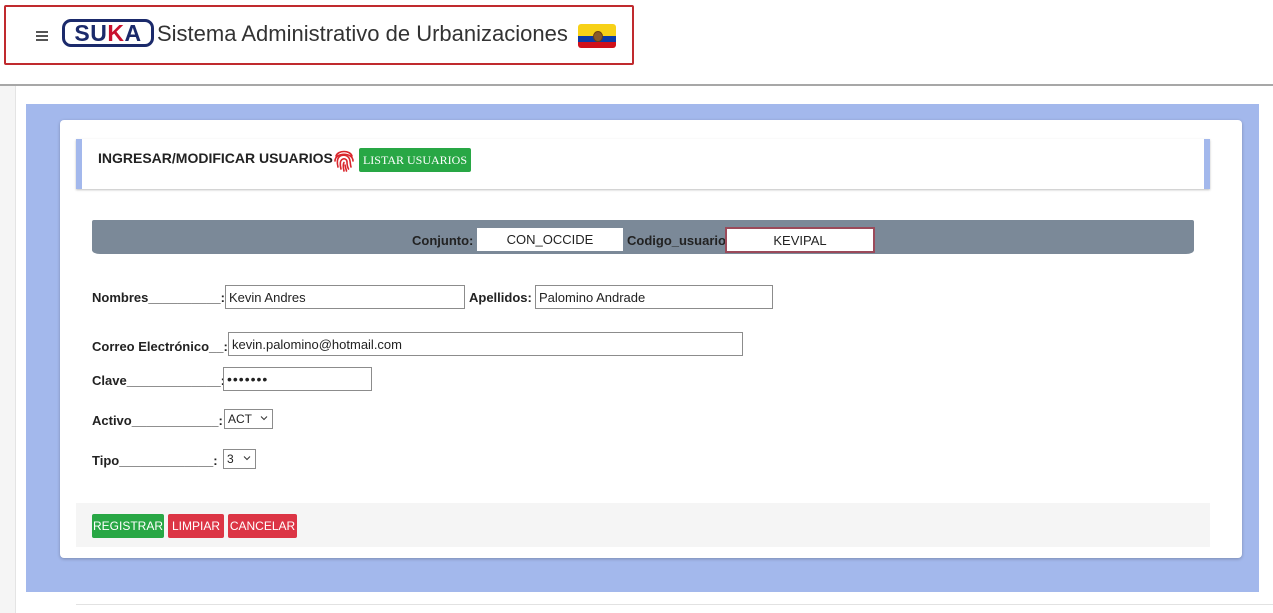  What do you see at coordinates (239, 459) in the screenshot?
I see `tipo-select: 3` at bounding box center [239, 459].